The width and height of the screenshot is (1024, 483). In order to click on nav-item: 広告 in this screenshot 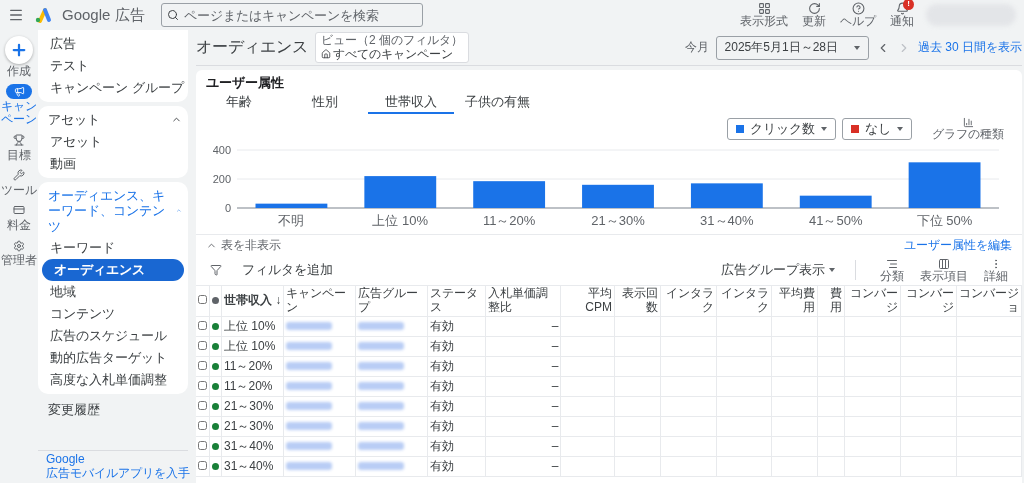, I will do `click(113, 44)`.